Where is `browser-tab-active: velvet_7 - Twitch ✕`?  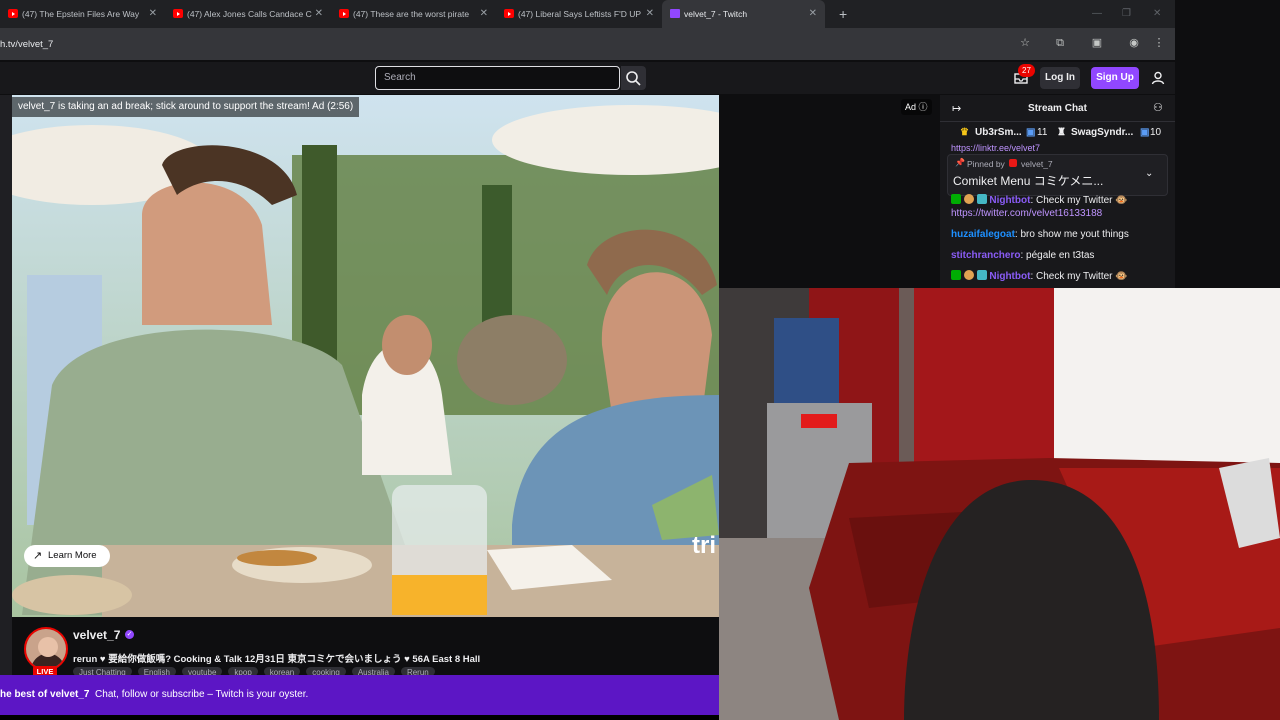 browser-tab-active: velvet_7 - Twitch ✕ is located at coordinates (743, 14).